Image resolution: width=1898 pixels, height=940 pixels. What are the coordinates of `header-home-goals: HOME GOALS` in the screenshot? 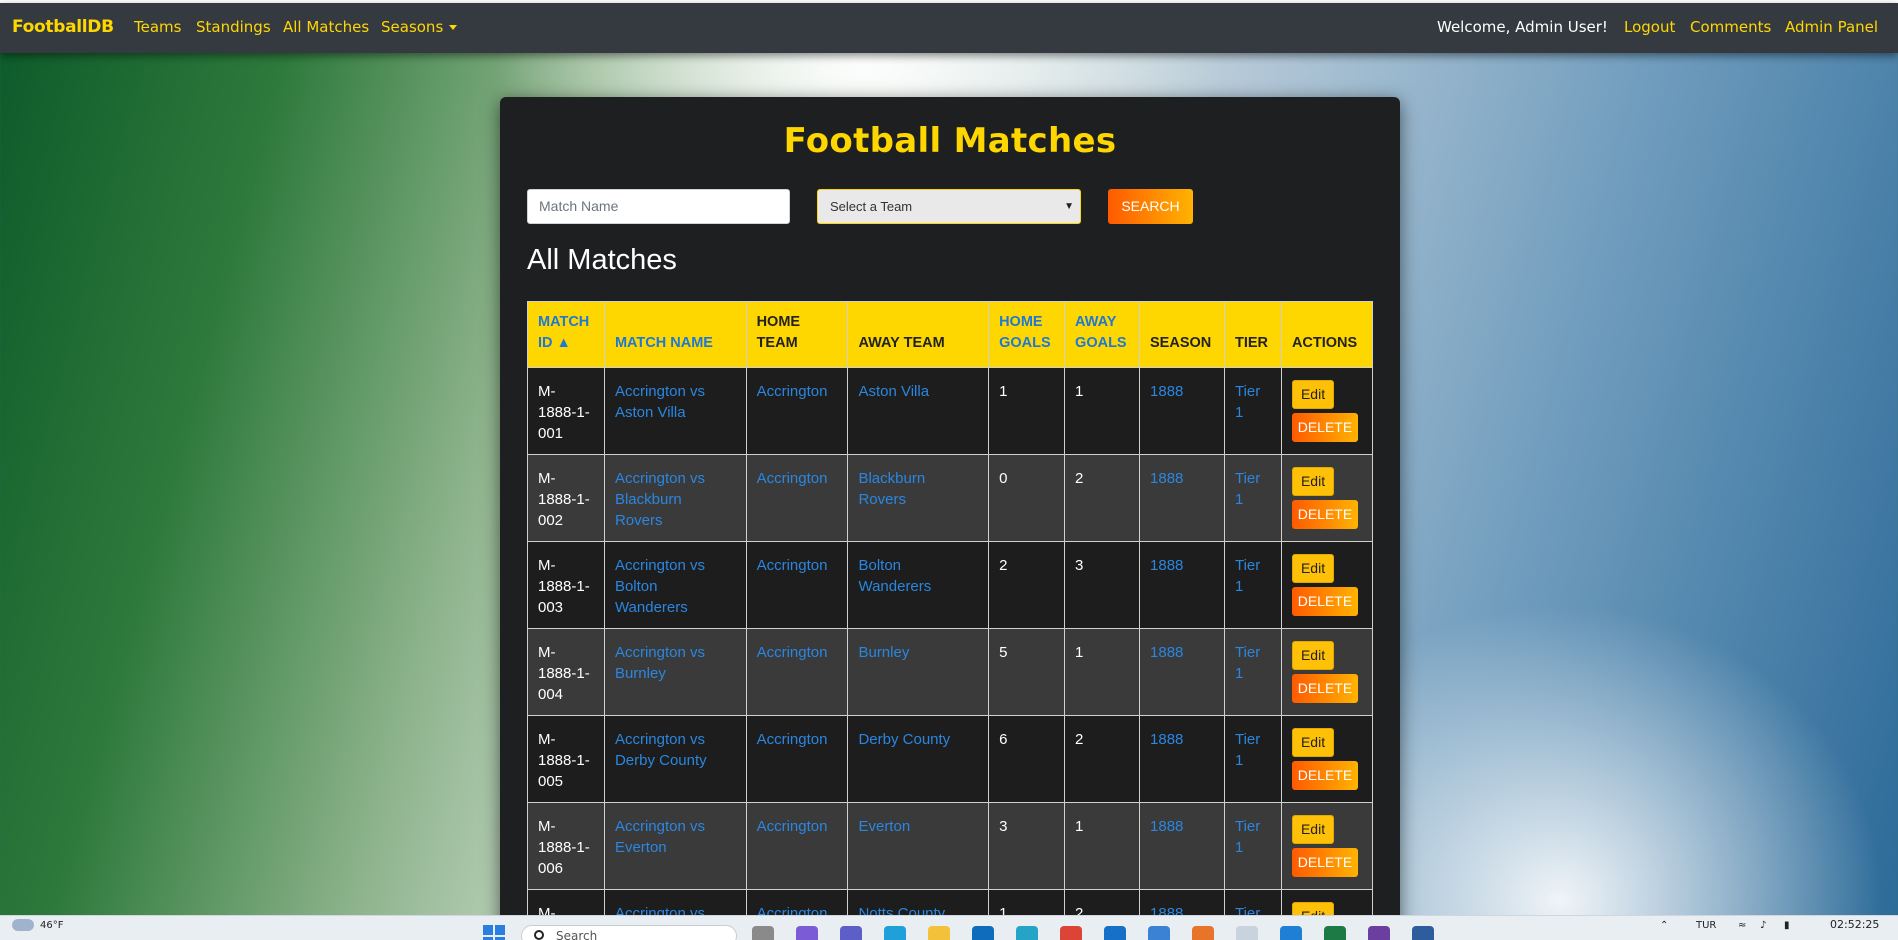 It's located at (1027, 334).